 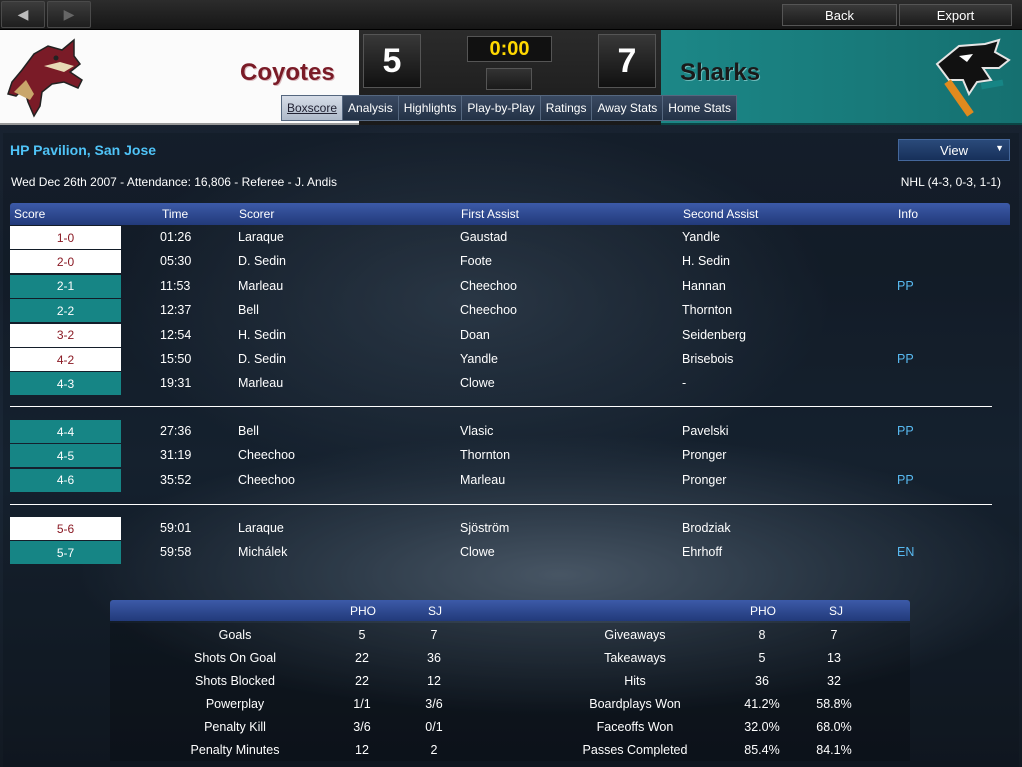 I want to click on sharks-logo-icon, so click(x=973, y=77).